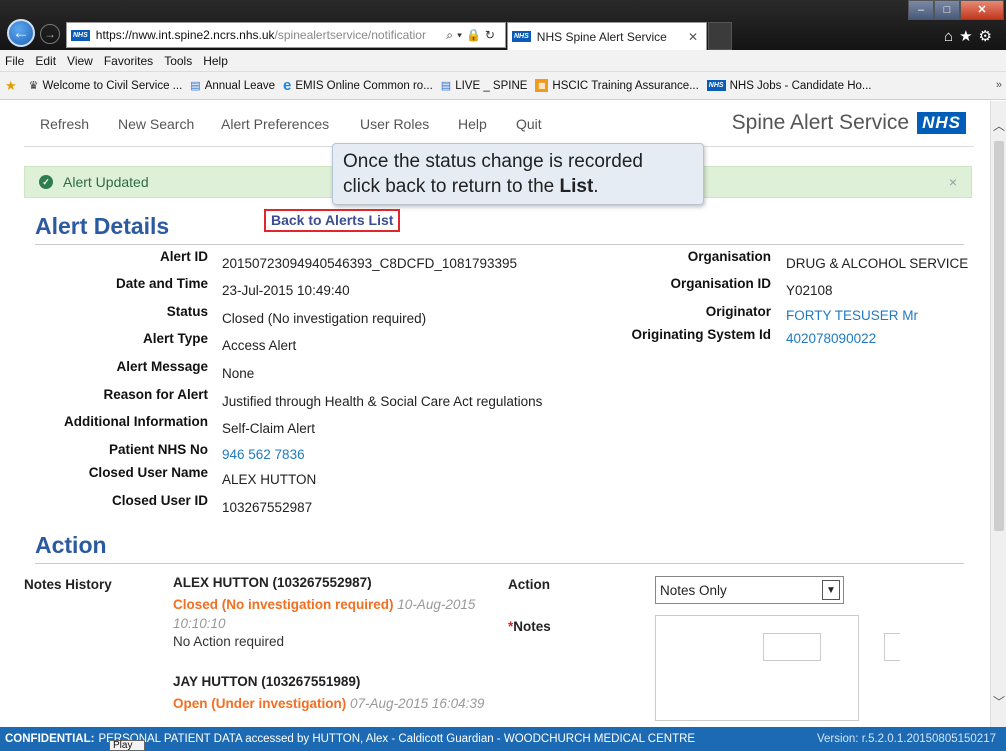  What do you see at coordinates (601, 36) in the screenshot?
I see `tab-title: NHS Spine Alert Service` at bounding box center [601, 36].